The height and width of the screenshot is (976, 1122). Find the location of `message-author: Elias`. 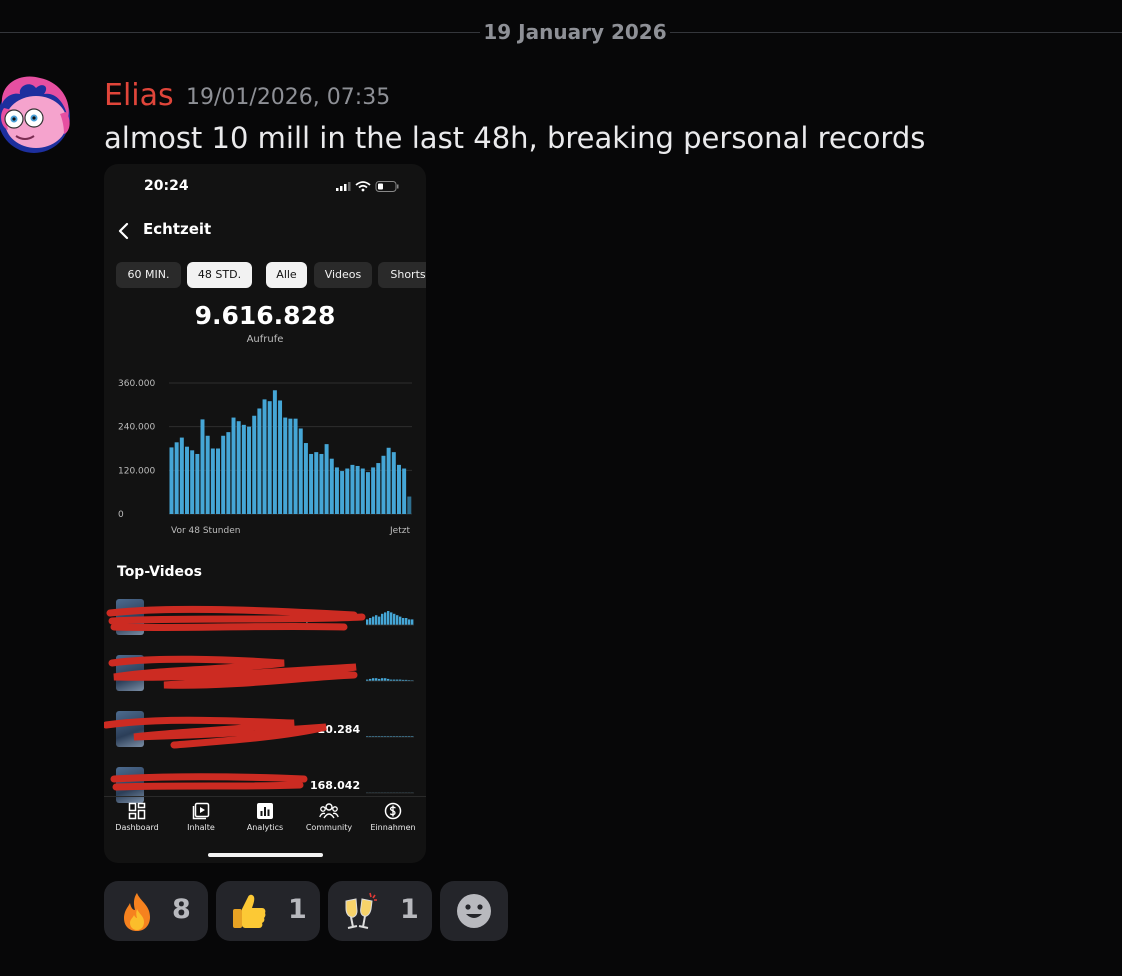

message-author: Elias is located at coordinates (139, 95).